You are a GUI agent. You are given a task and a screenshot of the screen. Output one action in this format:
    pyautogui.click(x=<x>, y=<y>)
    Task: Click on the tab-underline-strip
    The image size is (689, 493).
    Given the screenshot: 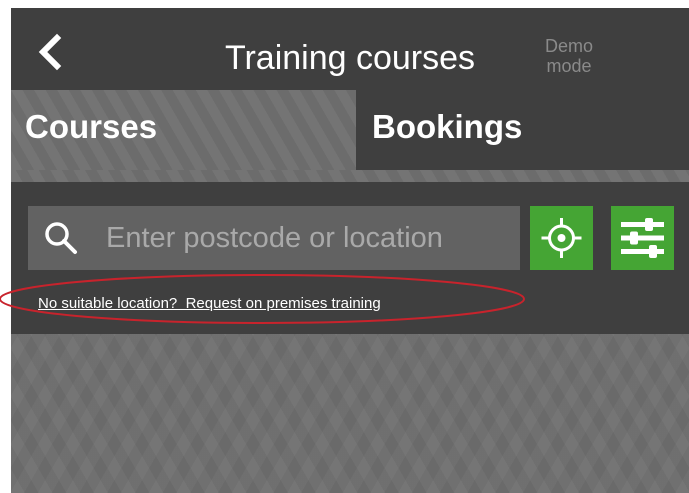 What is the action you would take?
    pyautogui.click(x=350, y=176)
    